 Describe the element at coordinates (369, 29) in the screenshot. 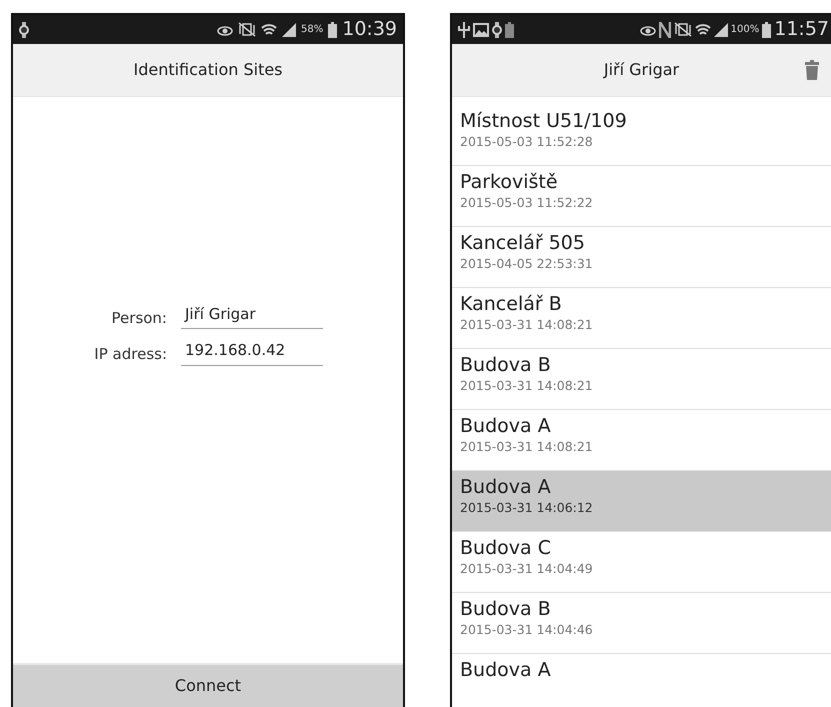

I see `clock-time: 10:39` at that location.